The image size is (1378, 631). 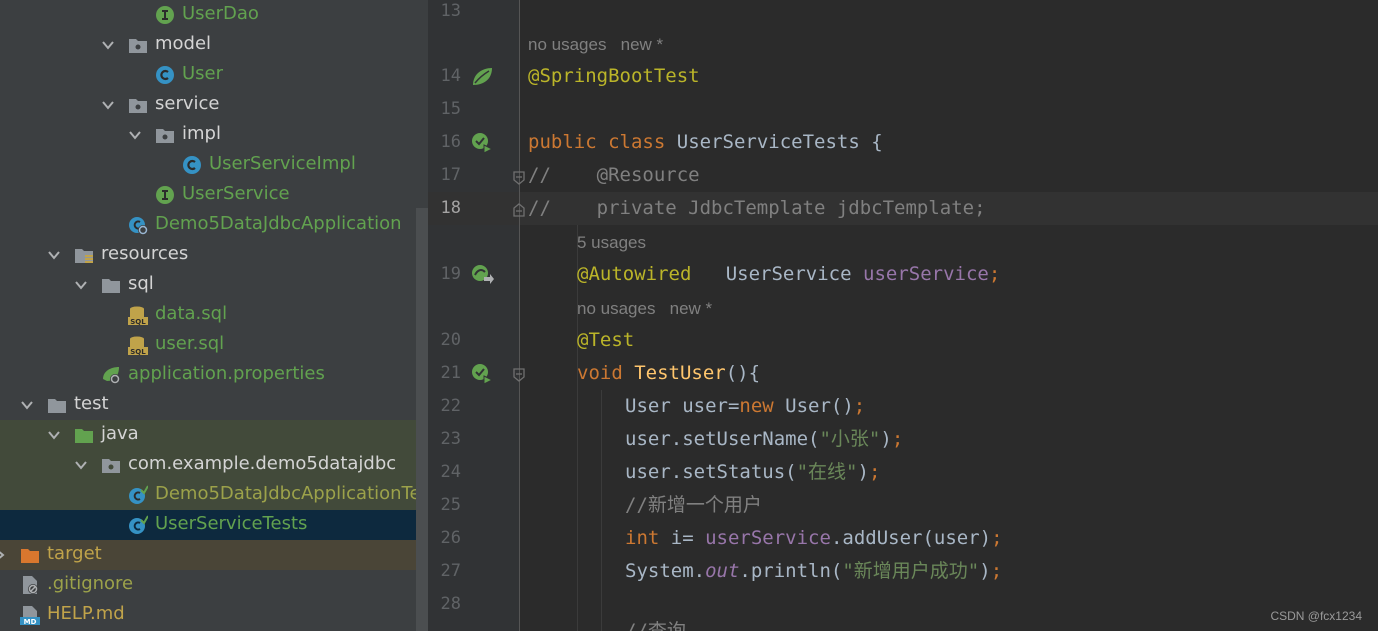 What do you see at coordinates (711, 472) in the screenshot?
I see `code-token: user.setStatus(` at bounding box center [711, 472].